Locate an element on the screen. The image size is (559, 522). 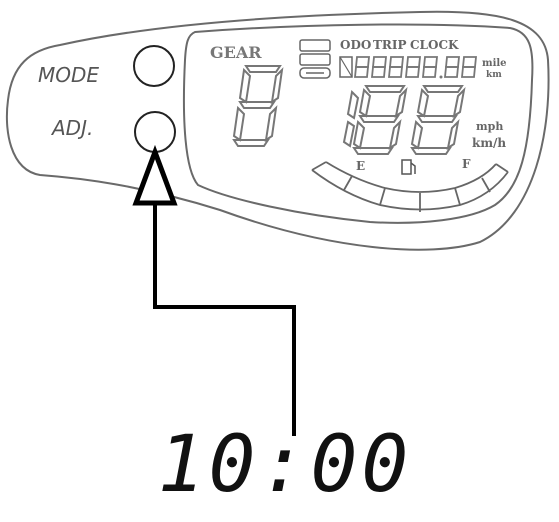
fuel-gauge is located at coordinates (410, 186).